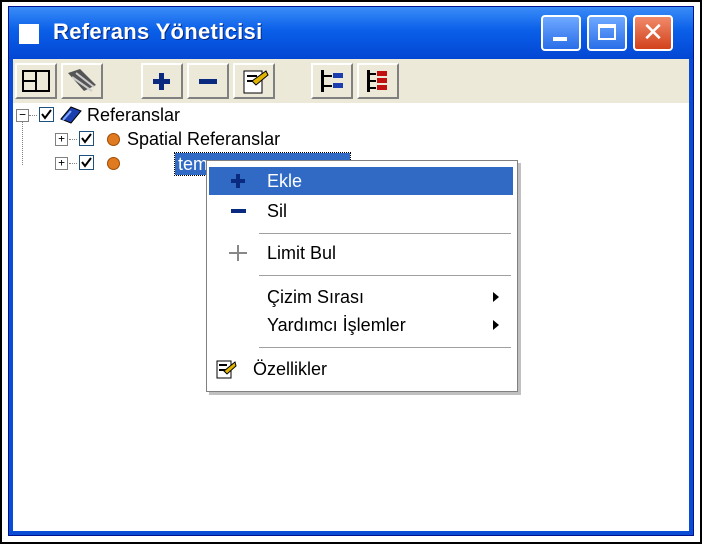 The image size is (702, 544). What do you see at coordinates (361, 325) in the screenshot?
I see `menu-item-yardimci-islemler: Yardımcı İşlemler` at bounding box center [361, 325].